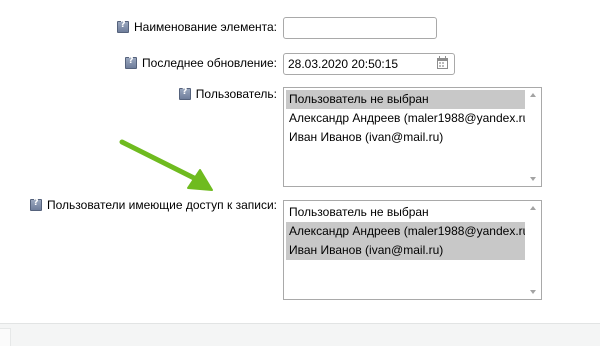 The width and height of the screenshot is (600, 346). What do you see at coordinates (360, 28) in the screenshot?
I see `element-name-input` at bounding box center [360, 28].